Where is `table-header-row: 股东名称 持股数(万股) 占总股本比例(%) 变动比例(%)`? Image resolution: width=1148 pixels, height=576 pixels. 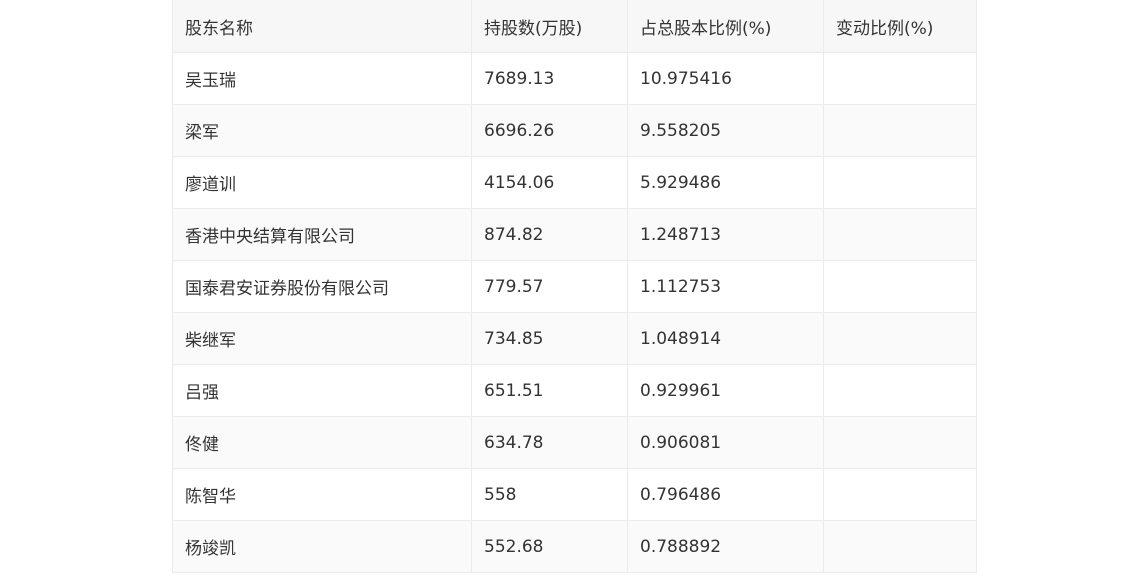
table-header-row: 股东名称 持股数(万股) 占总股本比例(%) 变动比例(%) is located at coordinates (574, 26).